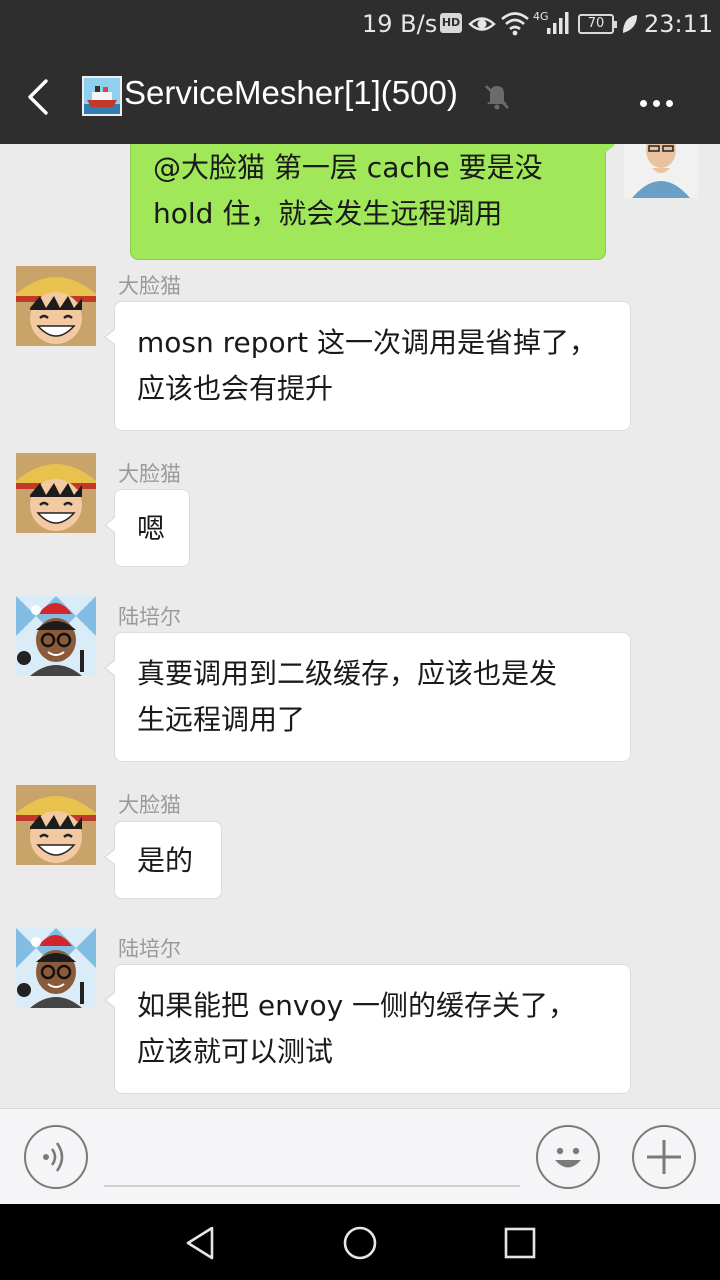  I want to click on emoji-icon, so click(568, 1157).